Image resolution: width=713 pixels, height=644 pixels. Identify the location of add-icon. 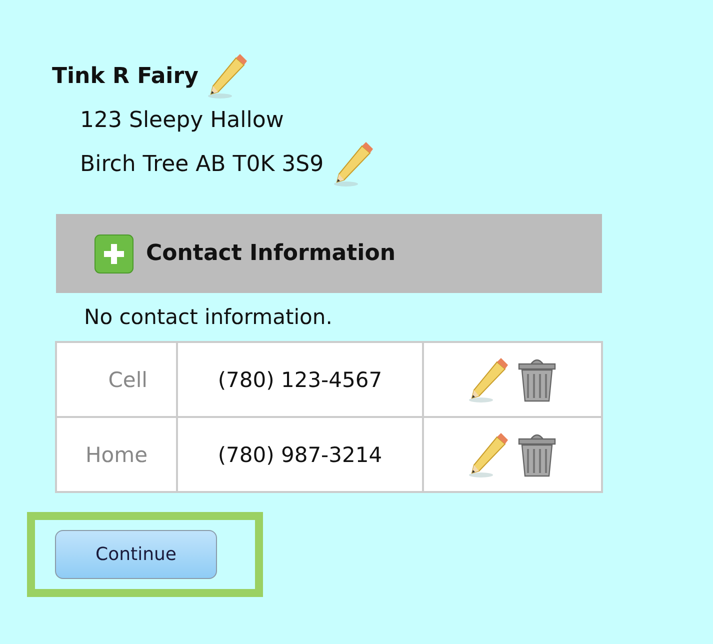
(114, 254).